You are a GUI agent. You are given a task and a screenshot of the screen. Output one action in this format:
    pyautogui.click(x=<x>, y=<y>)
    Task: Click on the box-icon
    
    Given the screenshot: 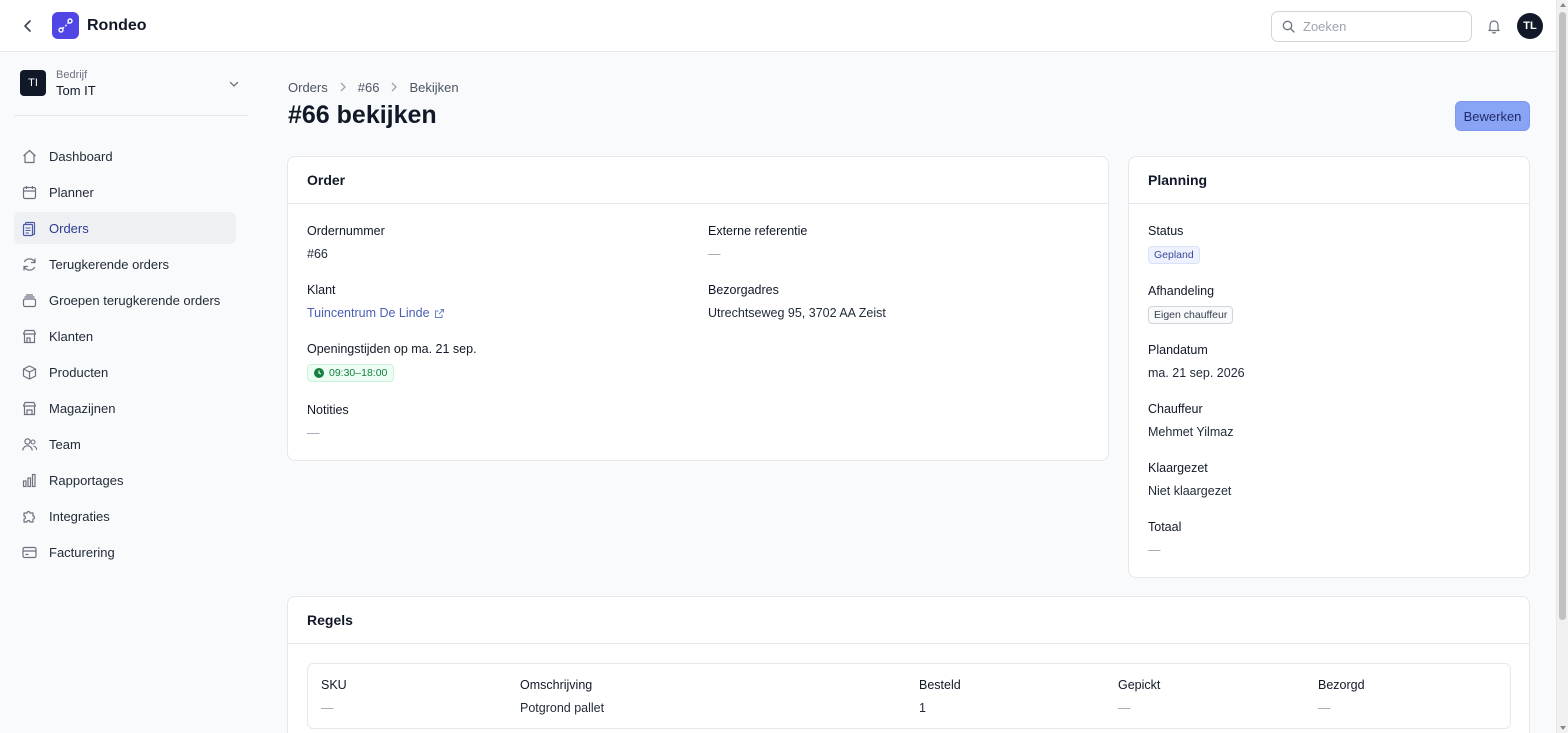 What is the action you would take?
    pyautogui.click(x=29, y=372)
    